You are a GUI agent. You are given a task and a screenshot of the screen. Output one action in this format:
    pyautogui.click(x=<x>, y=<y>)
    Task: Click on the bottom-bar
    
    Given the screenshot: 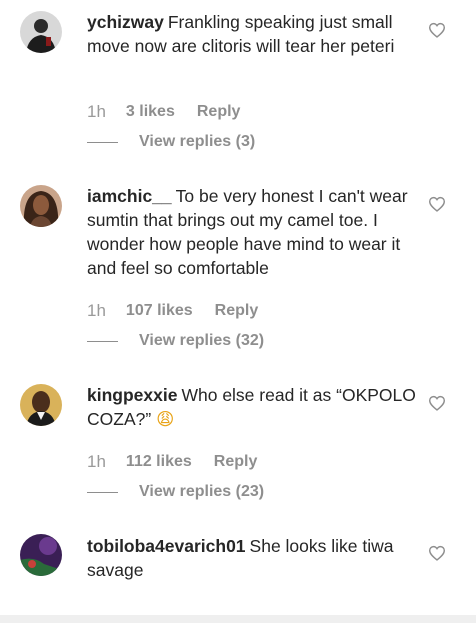 What is the action you would take?
    pyautogui.click(x=238, y=619)
    